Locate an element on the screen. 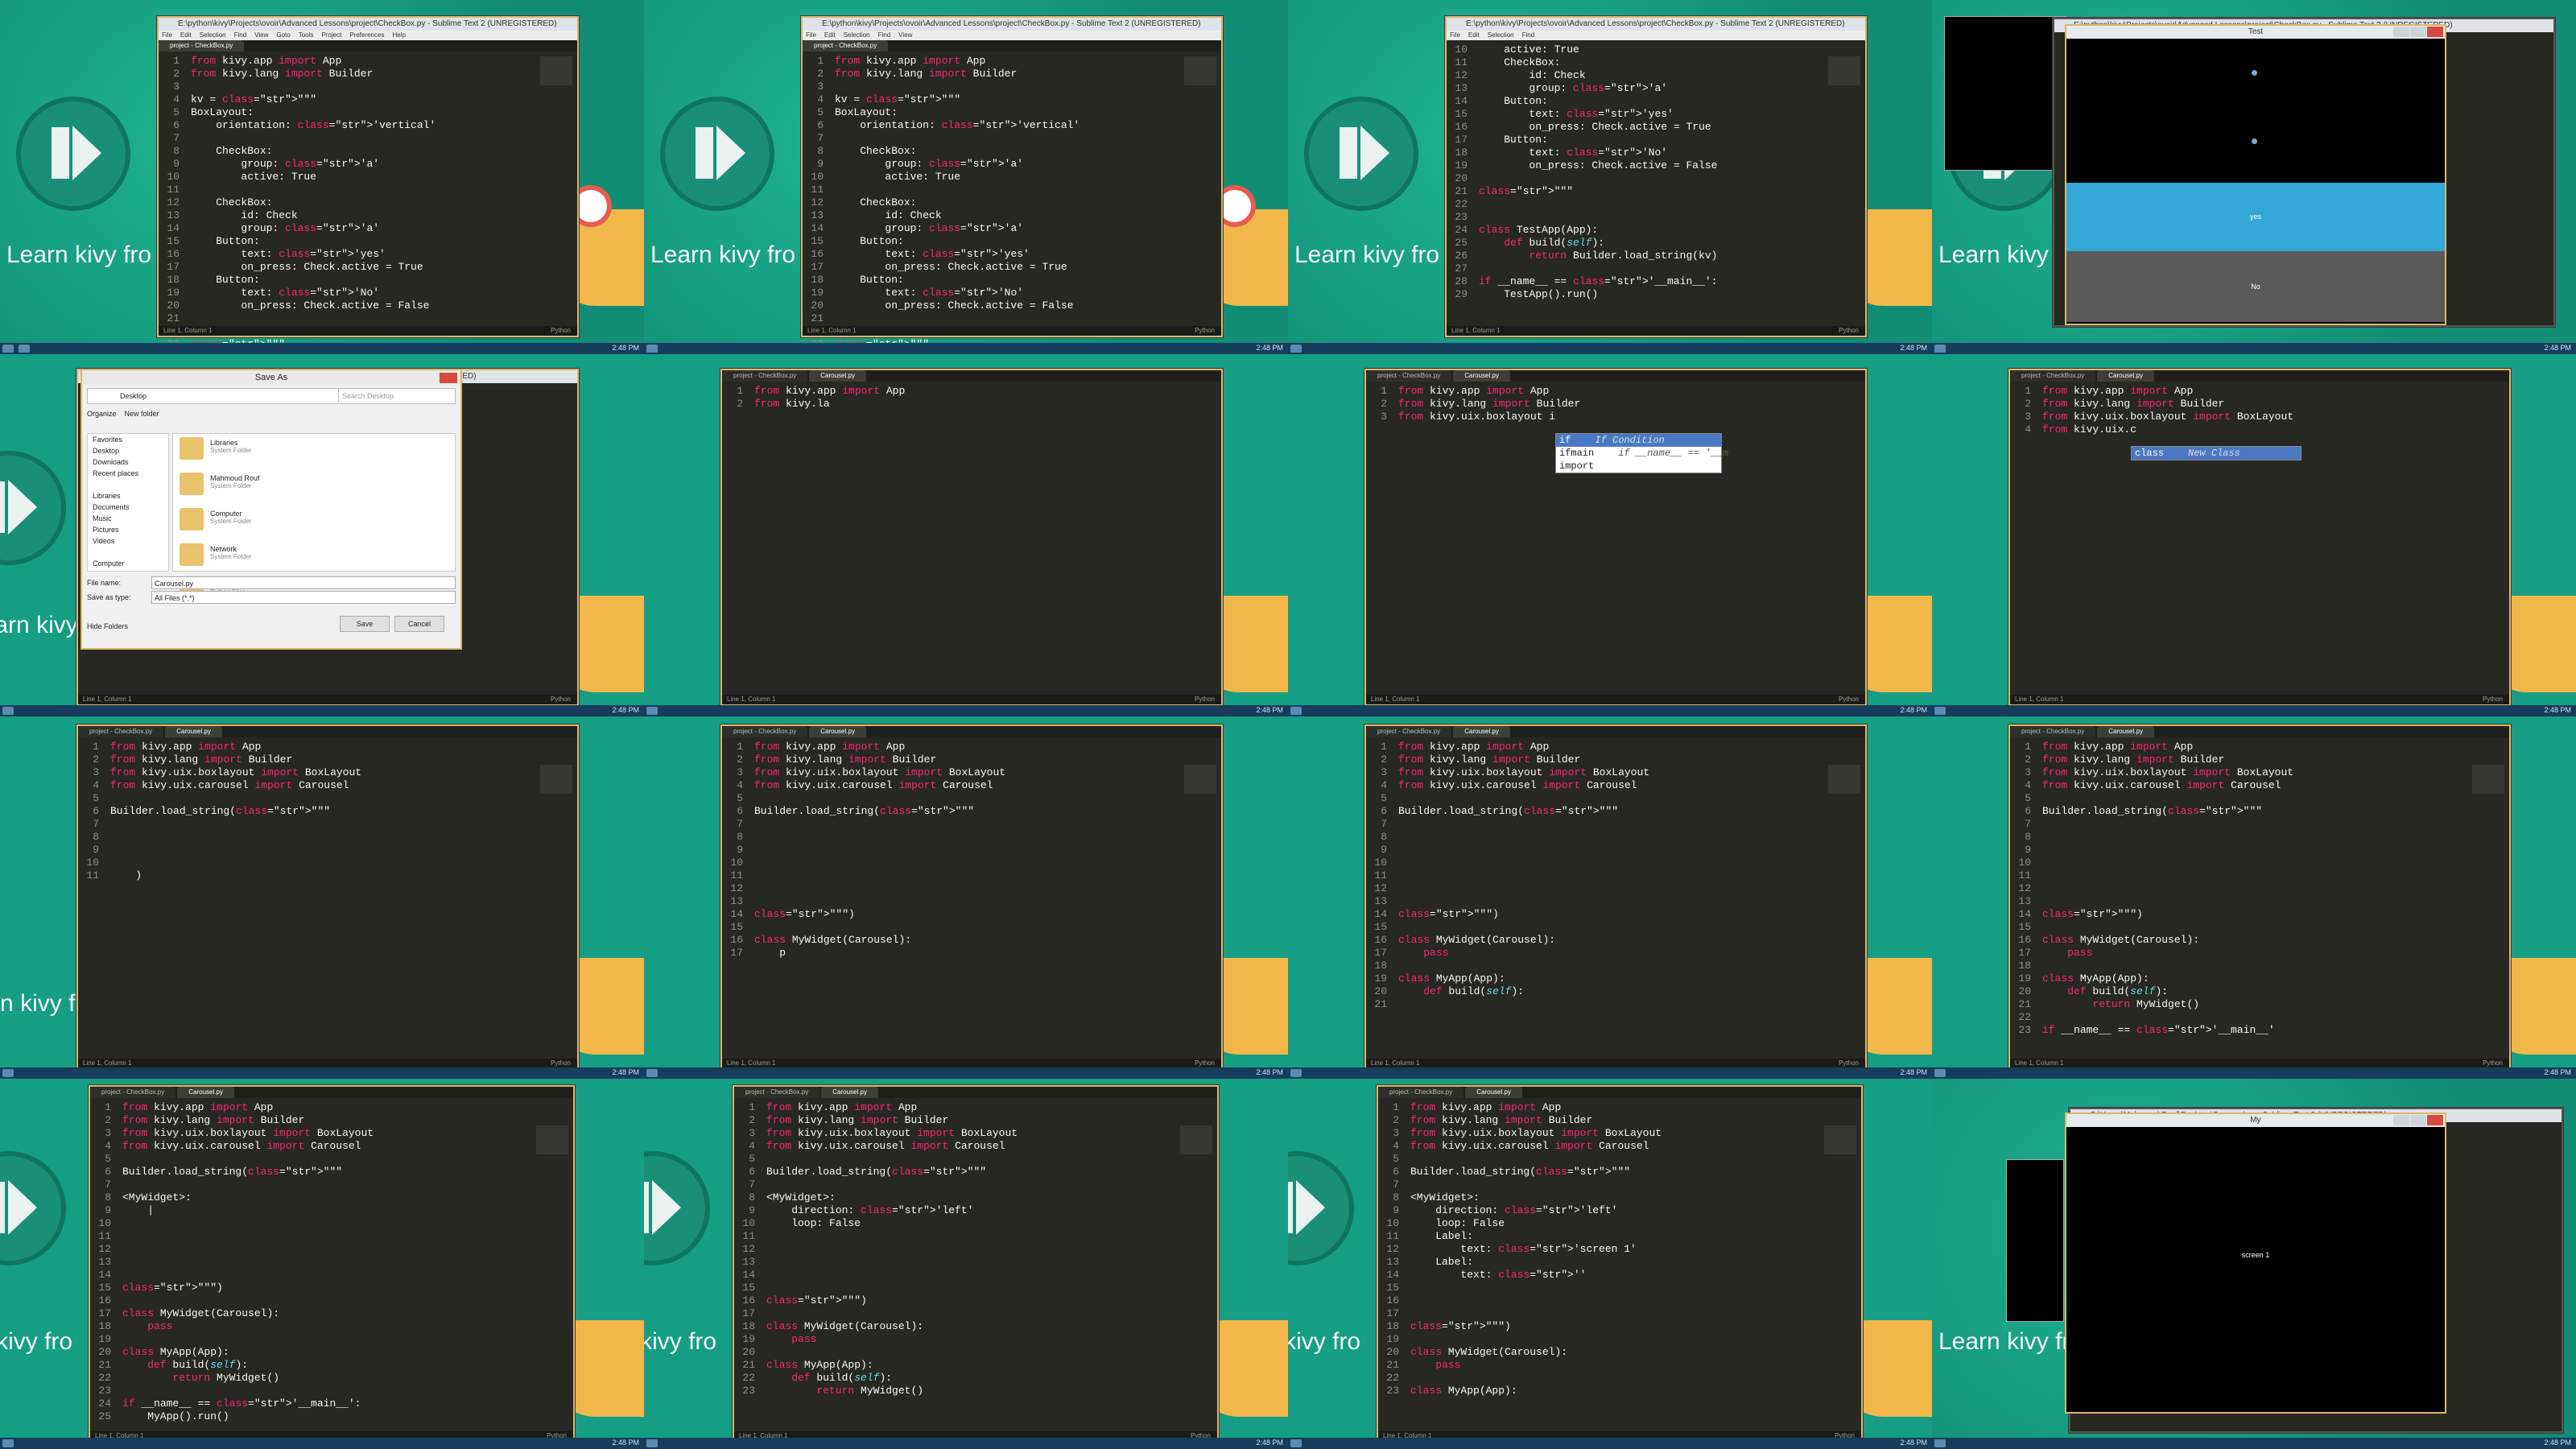  organize-button: Organize is located at coordinates (102, 414).